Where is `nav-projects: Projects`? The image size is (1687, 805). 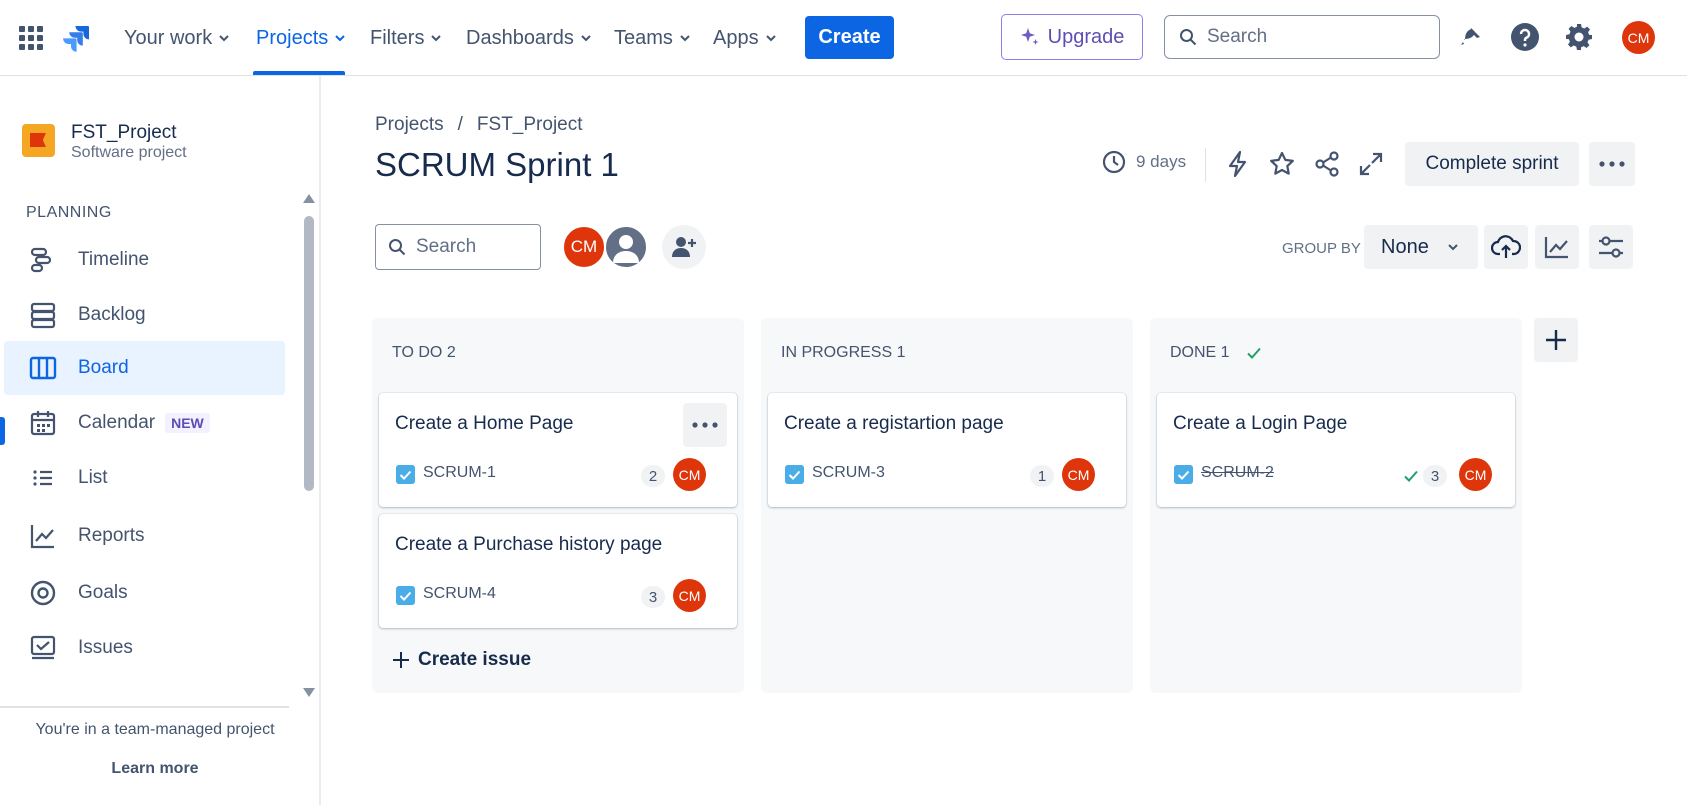 nav-projects: Projects is located at coordinates (301, 38).